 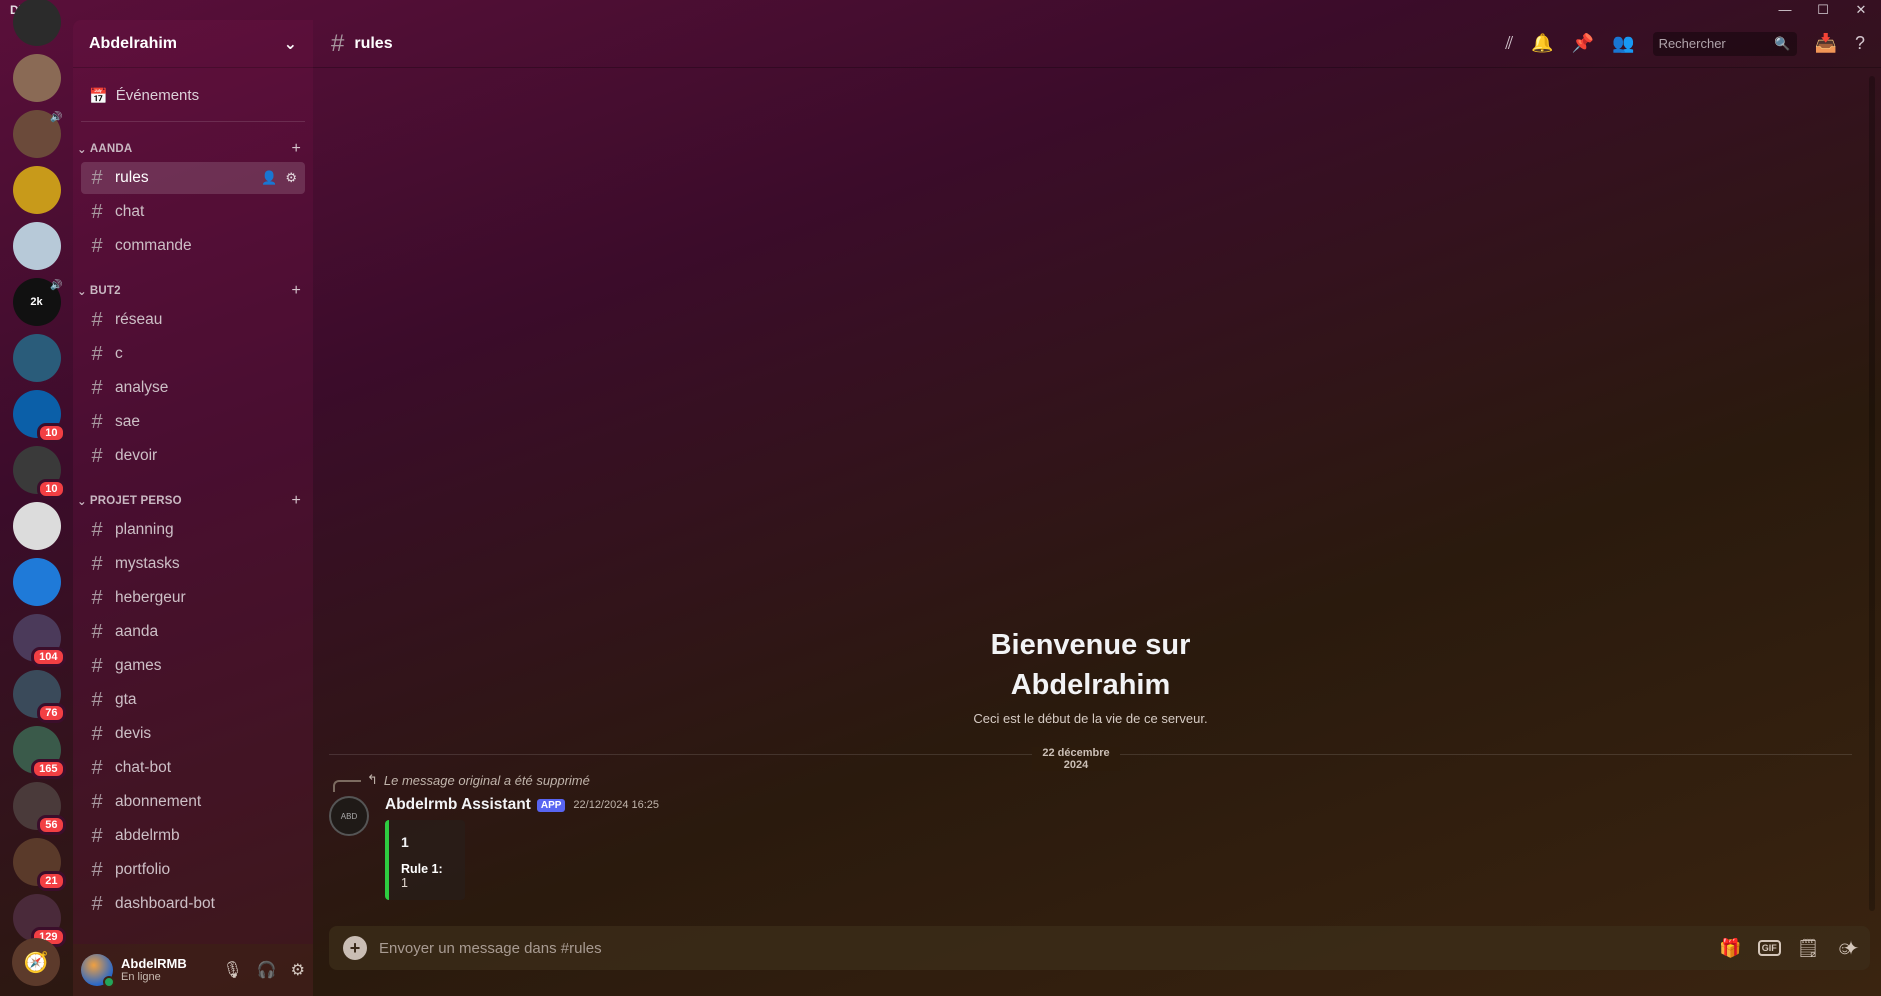 I want to click on channel-title: # rules, so click(x=362, y=44).